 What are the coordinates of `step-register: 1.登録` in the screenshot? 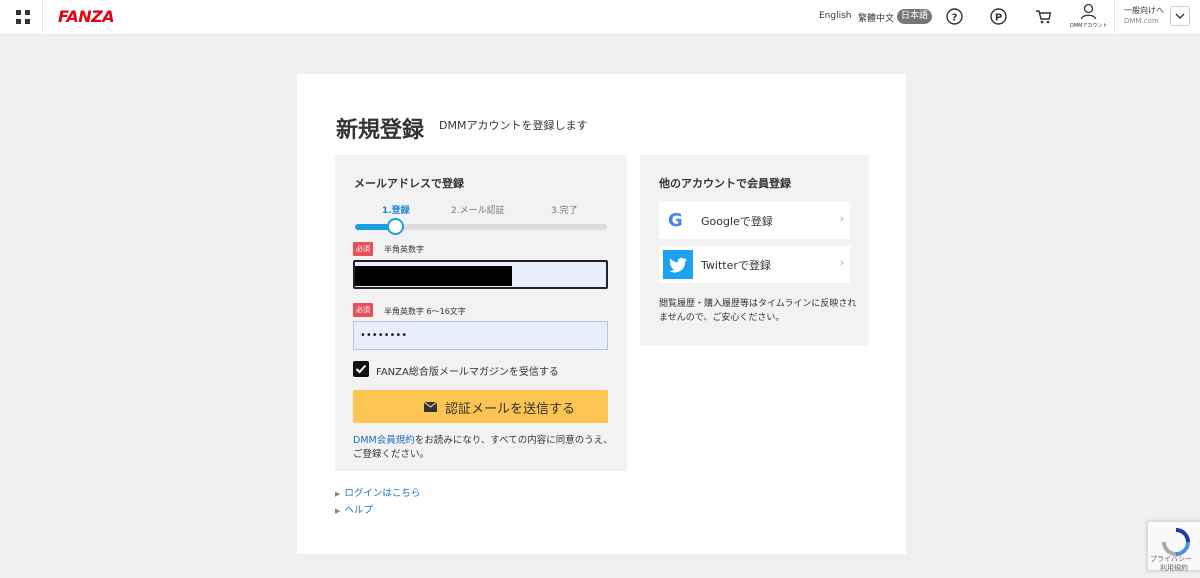 It's located at (396, 211).